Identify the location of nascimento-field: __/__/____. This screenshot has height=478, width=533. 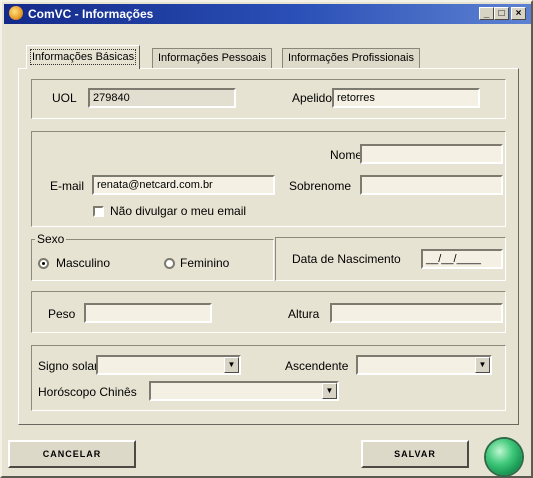
(462, 259).